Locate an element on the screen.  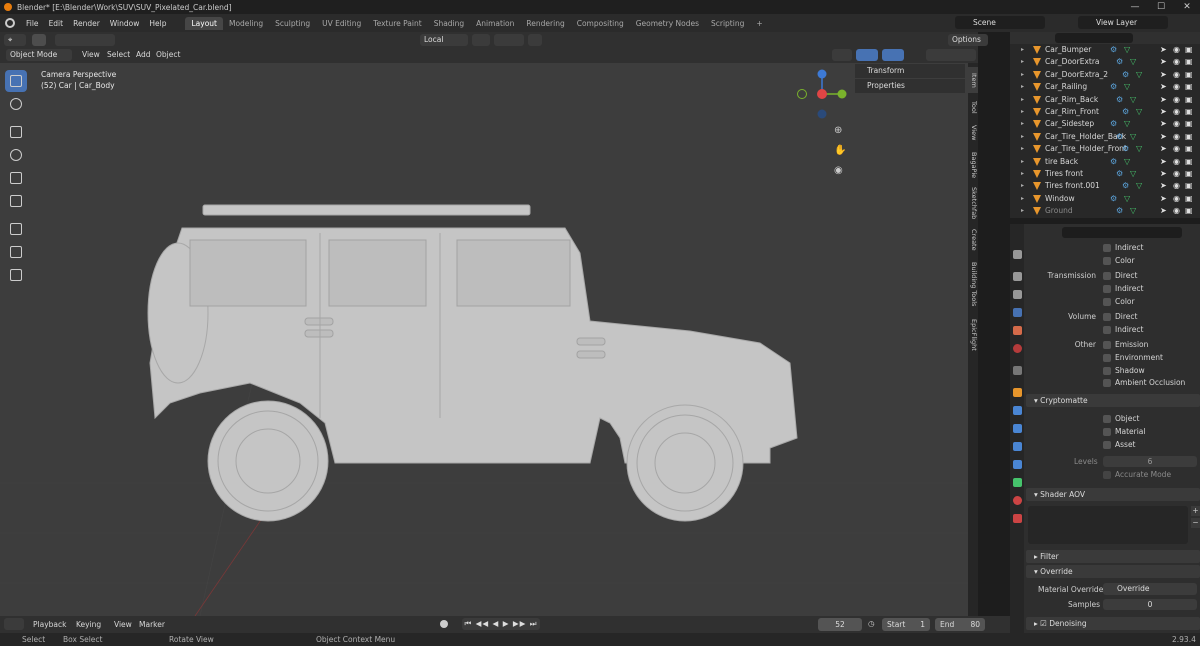
pass-row: Other Emission is located at coordinates (1112, 345).